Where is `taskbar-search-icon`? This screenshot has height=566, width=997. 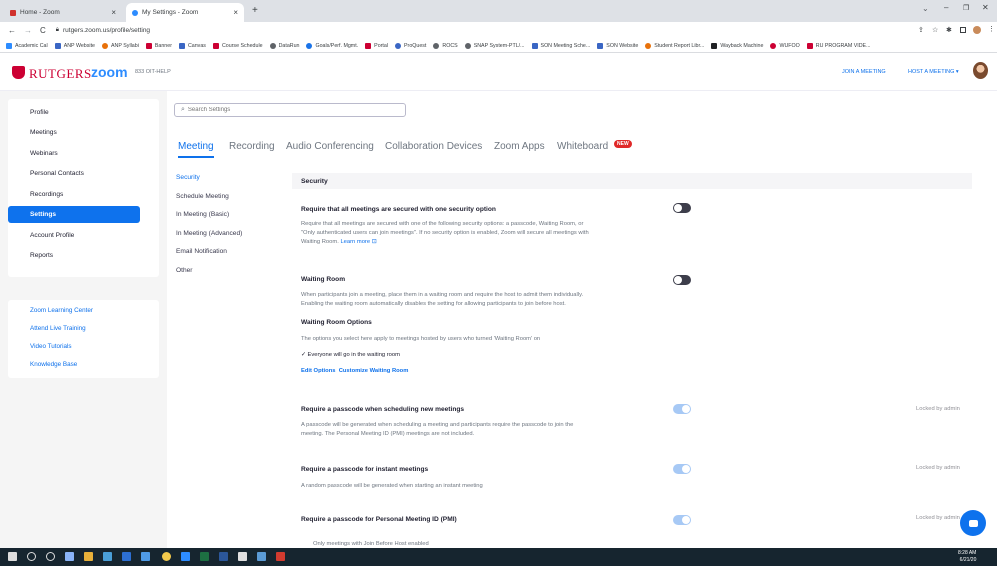 taskbar-search-icon is located at coordinates (31, 556).